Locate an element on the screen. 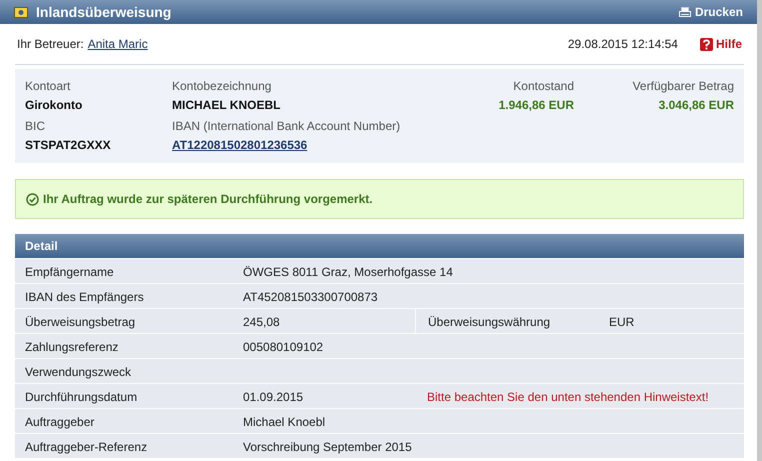  field-label: Verfügbarer Betrag is located at coordinates (683, 86).